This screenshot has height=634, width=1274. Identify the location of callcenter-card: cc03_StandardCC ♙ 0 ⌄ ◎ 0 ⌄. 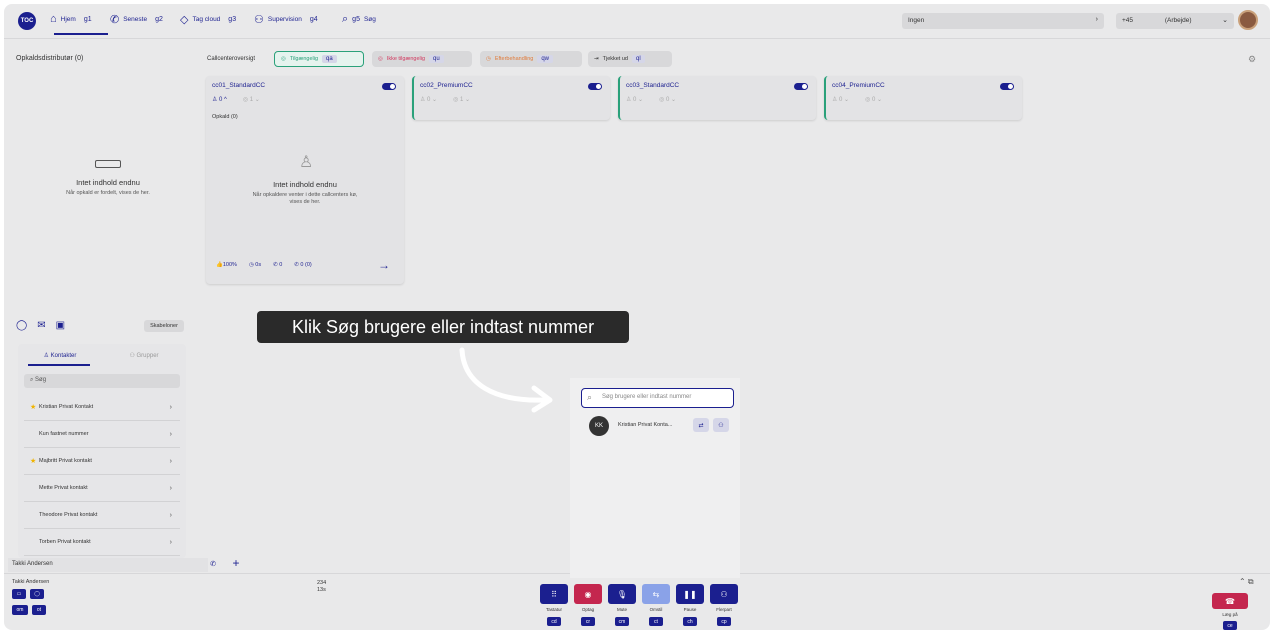
(717, 98).